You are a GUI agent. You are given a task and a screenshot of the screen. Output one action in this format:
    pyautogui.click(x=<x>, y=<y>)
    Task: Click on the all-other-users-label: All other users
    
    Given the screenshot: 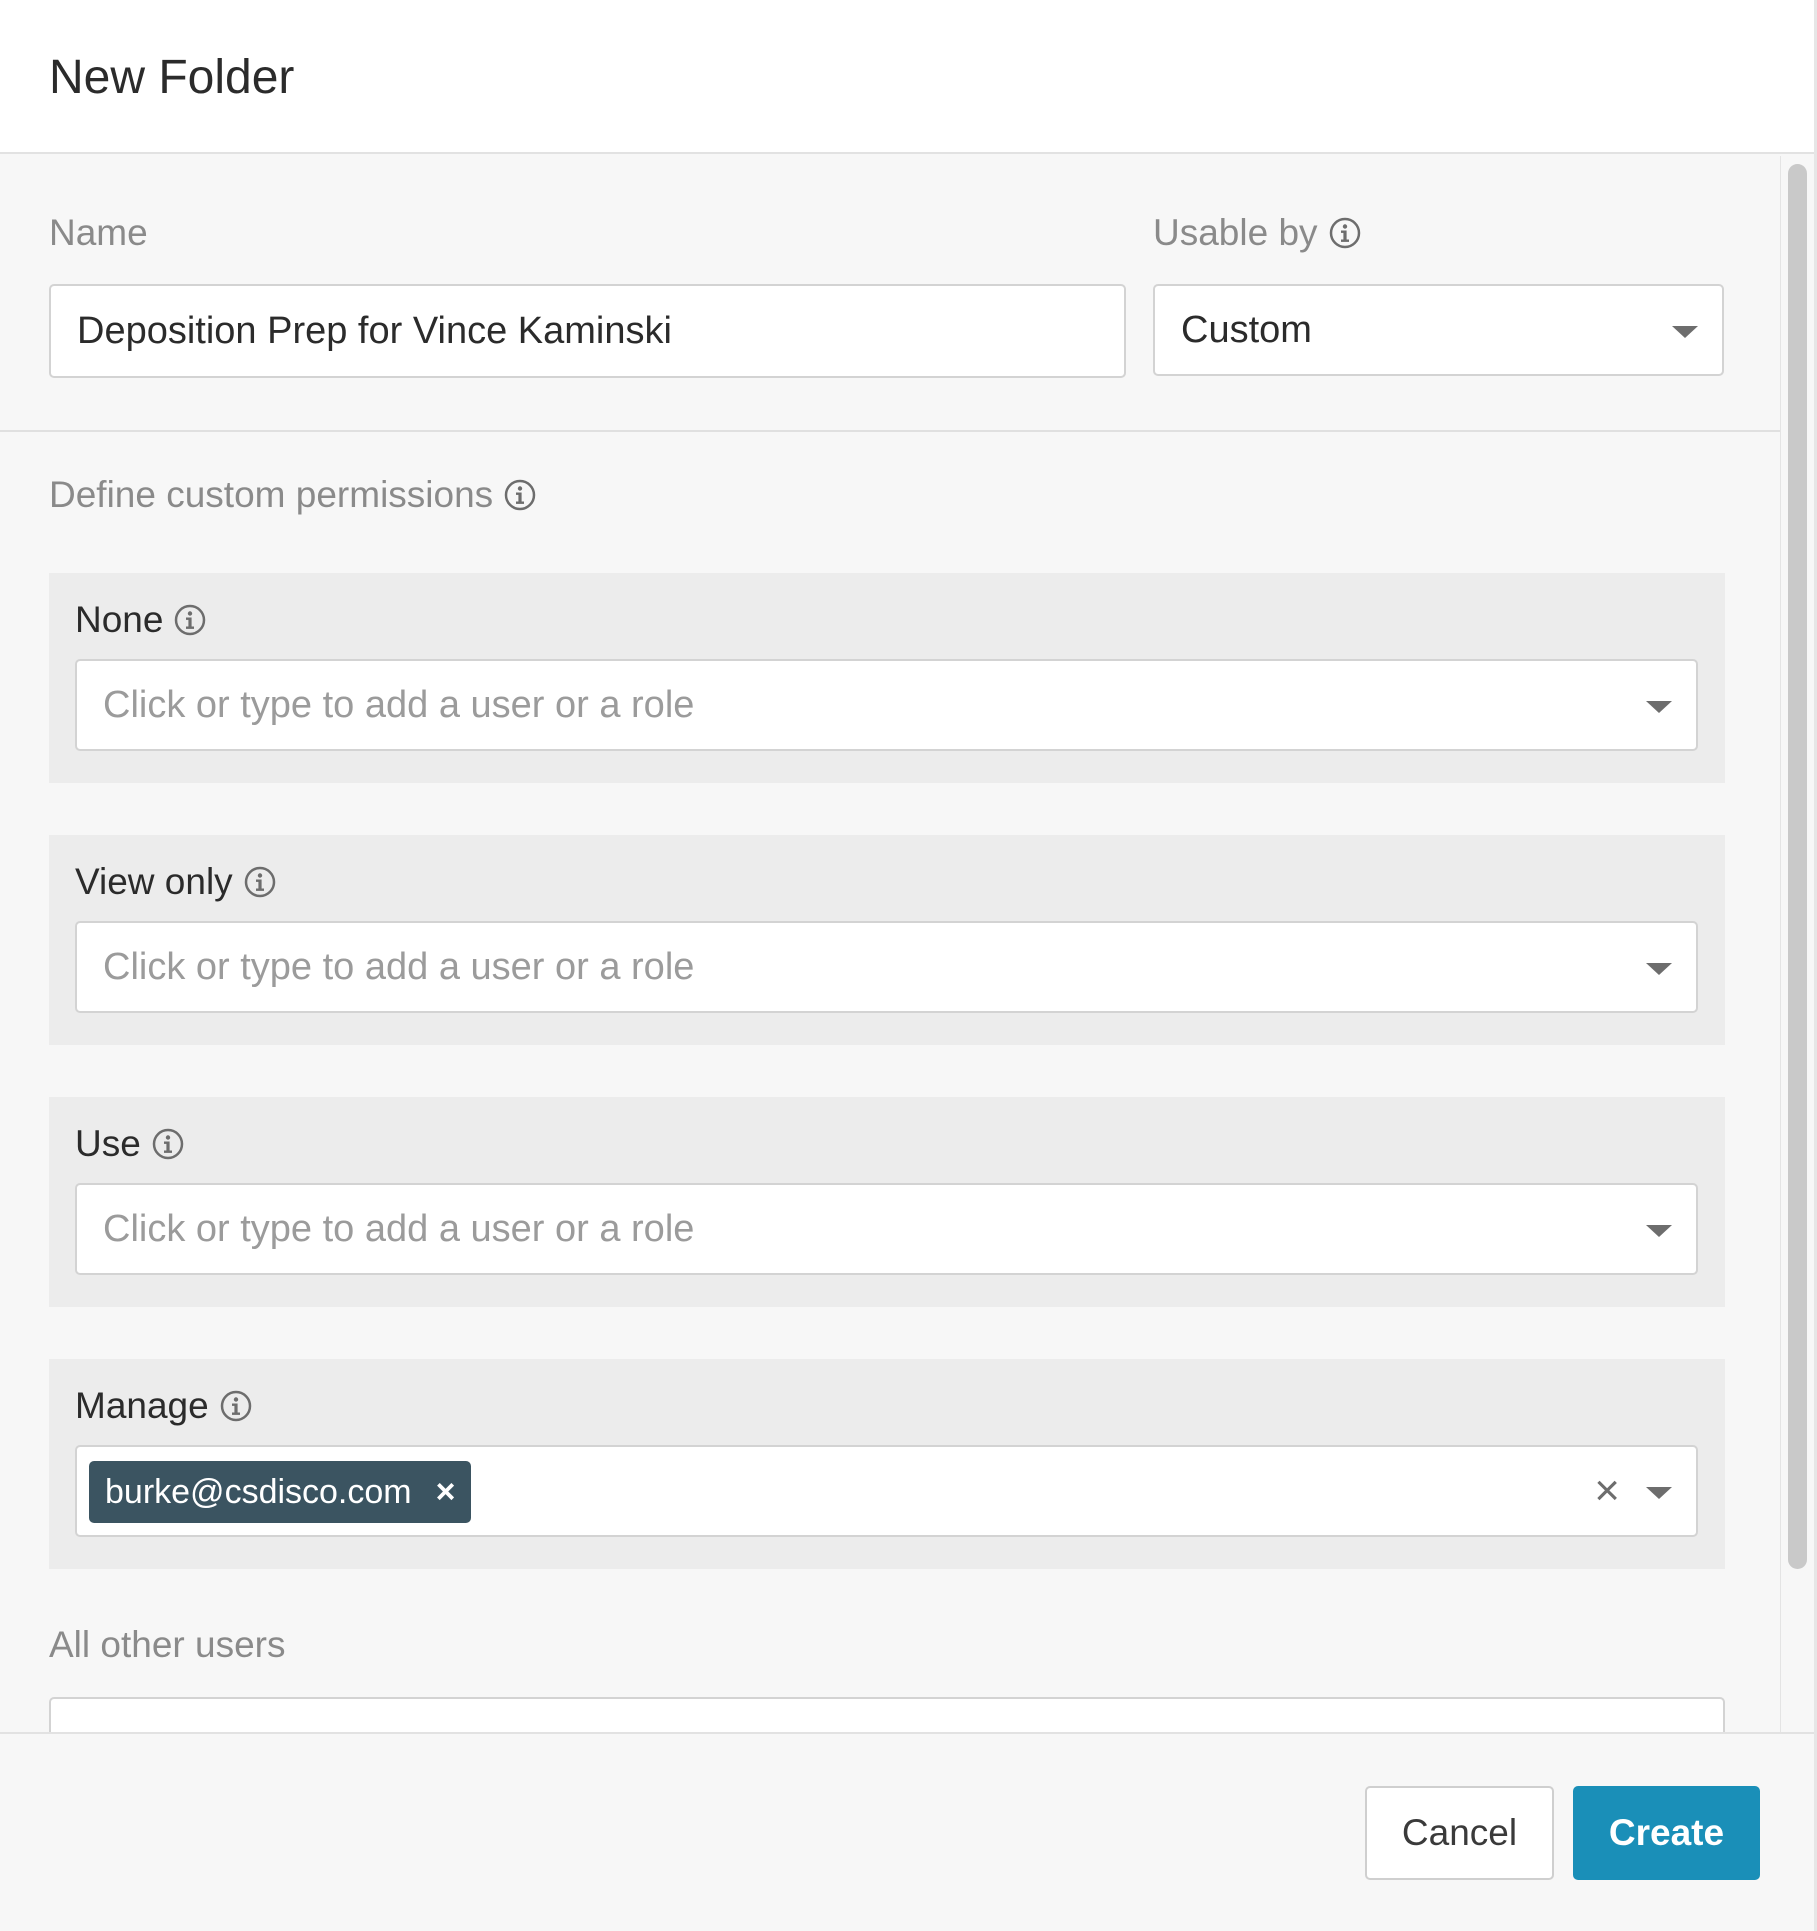 What is the action you would take?
    pyautogui.click(x=167, y=1645)
    